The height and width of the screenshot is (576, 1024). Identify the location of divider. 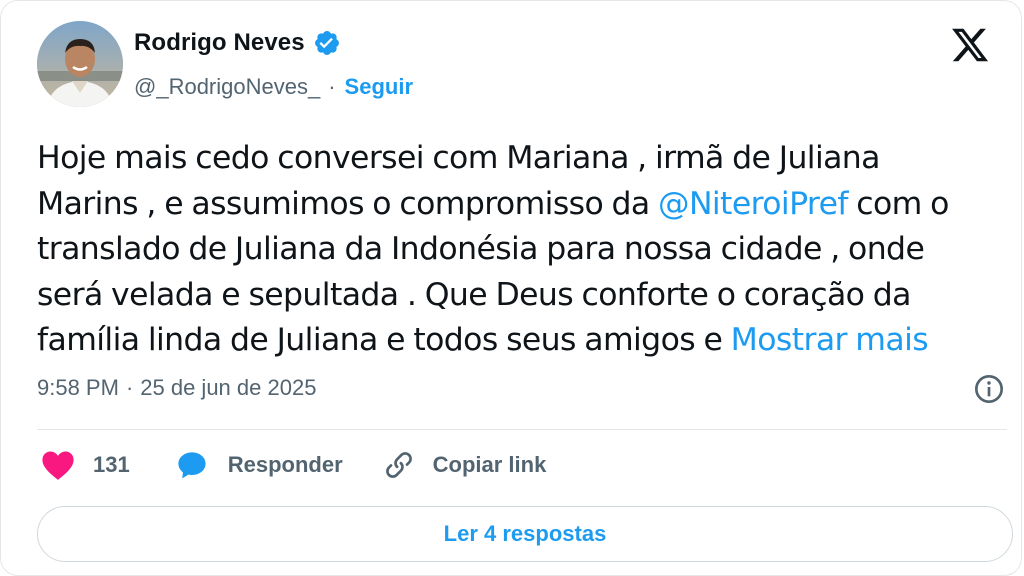
(522, 429).